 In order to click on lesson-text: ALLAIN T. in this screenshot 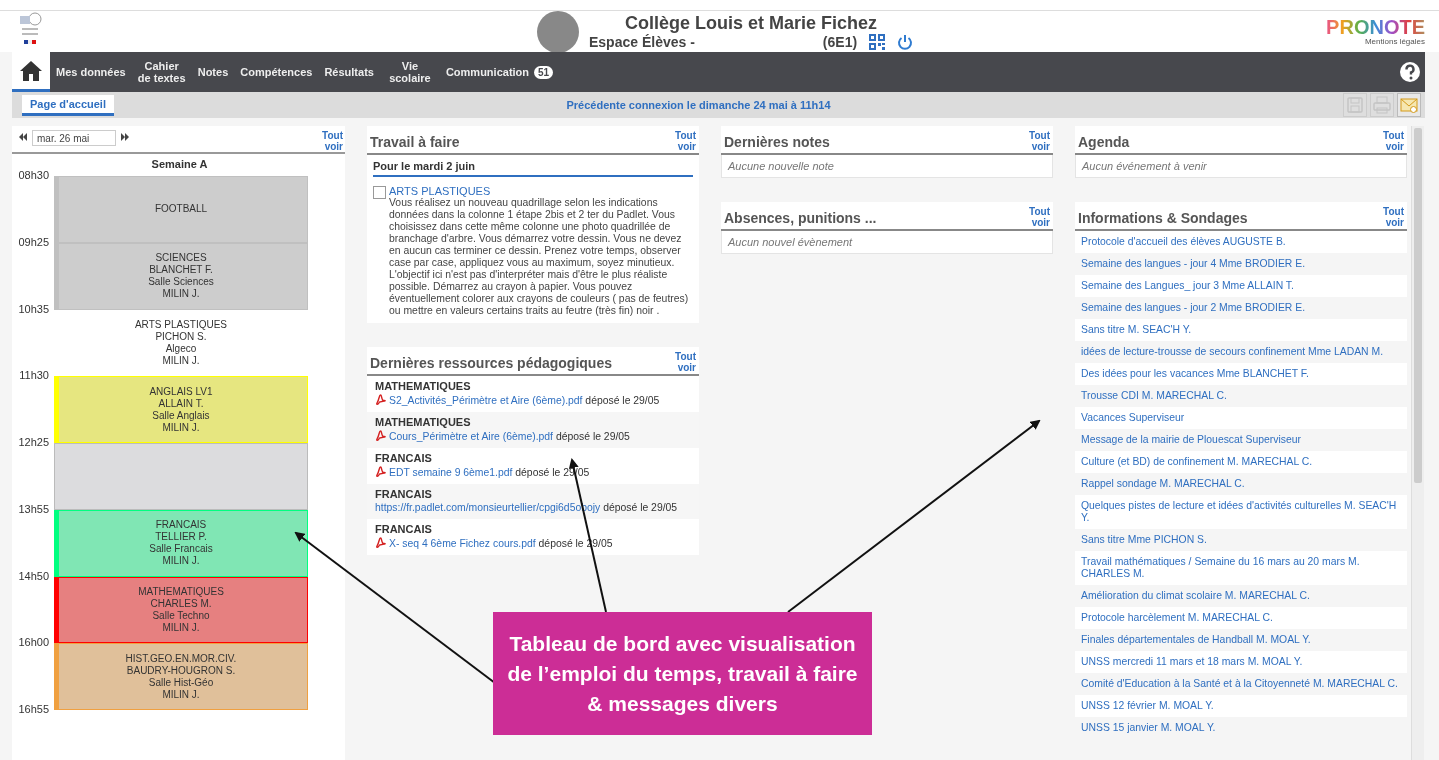, I will do `click(181, 403)`.